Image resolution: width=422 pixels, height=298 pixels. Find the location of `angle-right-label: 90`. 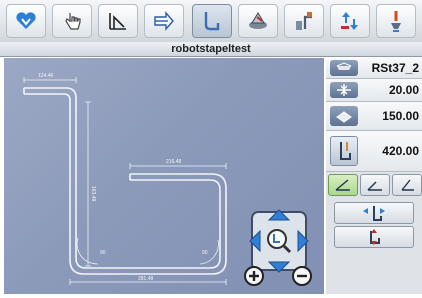

angle-right-label: 90 is located at coordinates (205, 253).